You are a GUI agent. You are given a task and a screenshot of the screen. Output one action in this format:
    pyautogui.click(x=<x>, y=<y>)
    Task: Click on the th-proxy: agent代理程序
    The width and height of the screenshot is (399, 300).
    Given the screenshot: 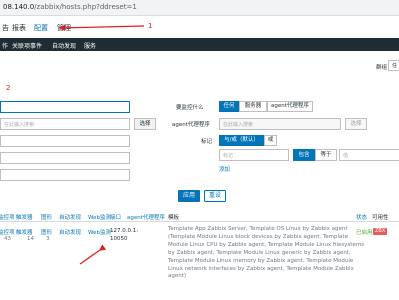 What is the action you would take?
    pyautogui.click(x=146, y=217)
    